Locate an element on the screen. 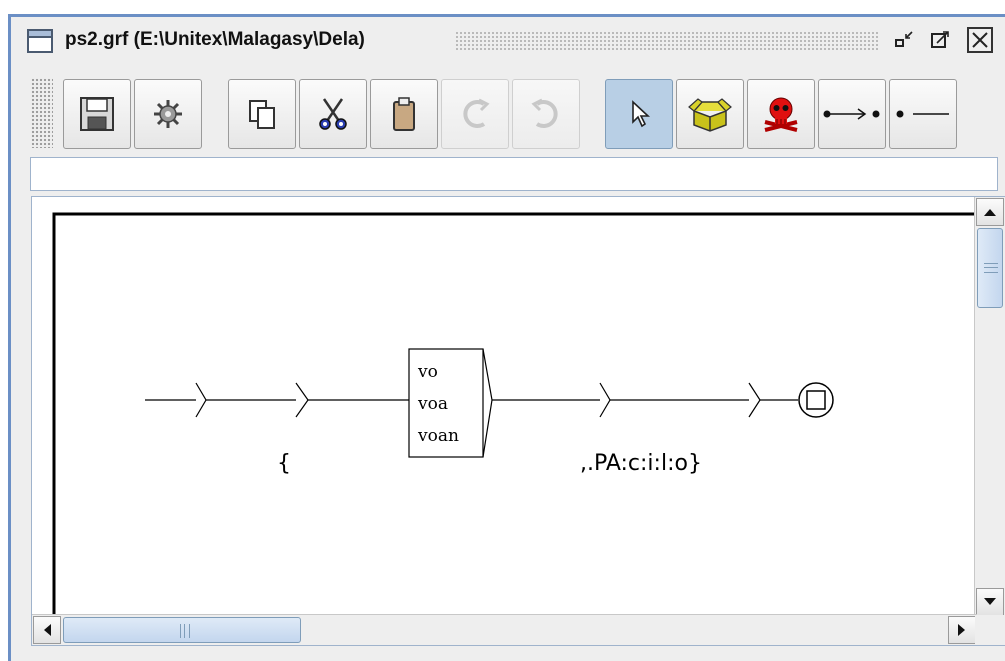  scroll-right-button is located at coordinates (962, 630).